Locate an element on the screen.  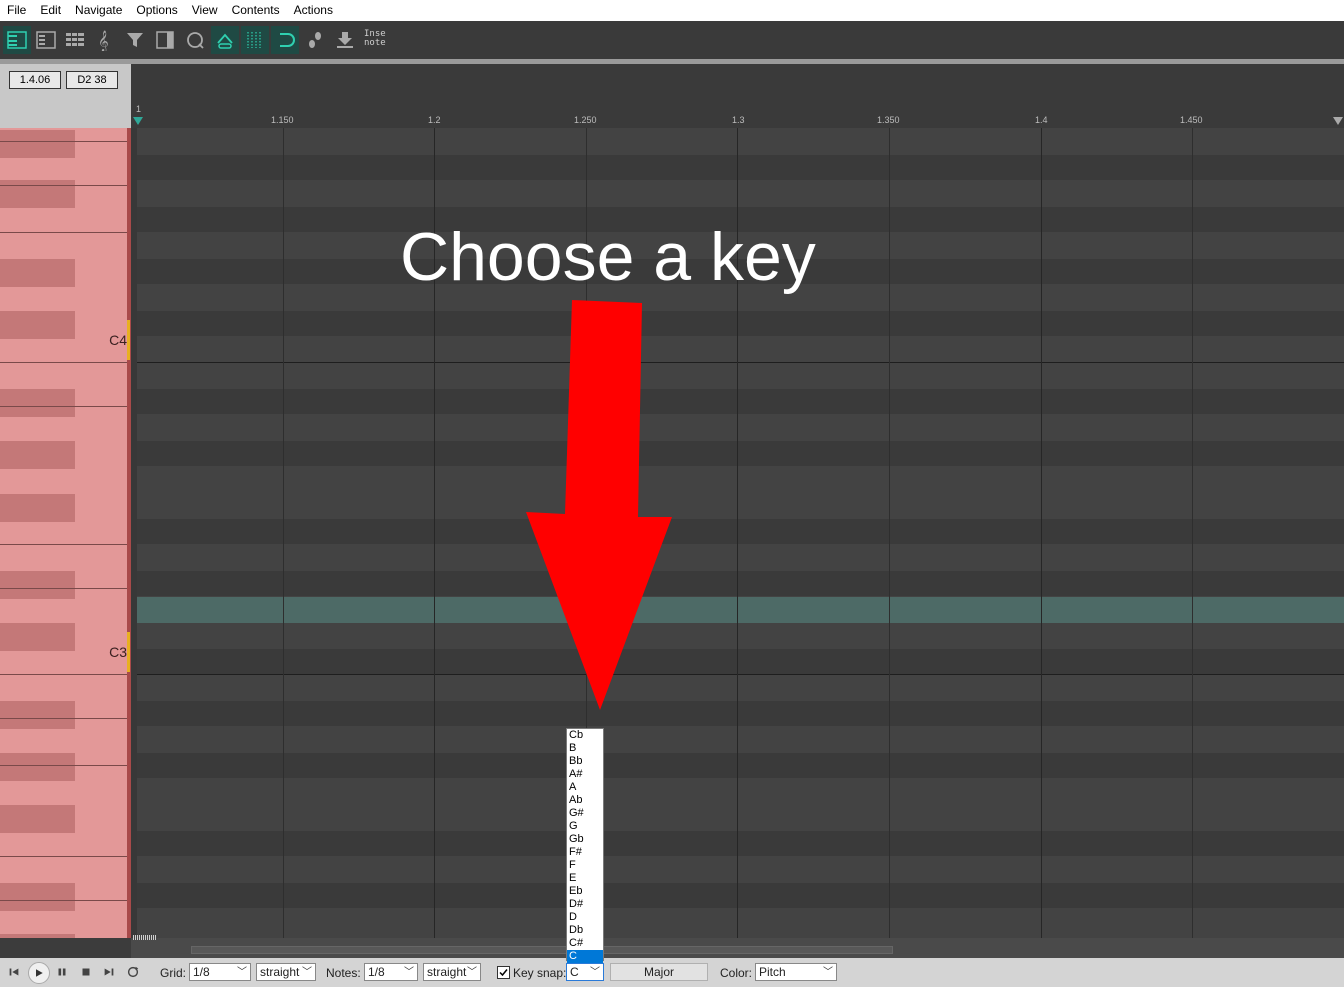
pause-icon is located at coordinates (62, 972).